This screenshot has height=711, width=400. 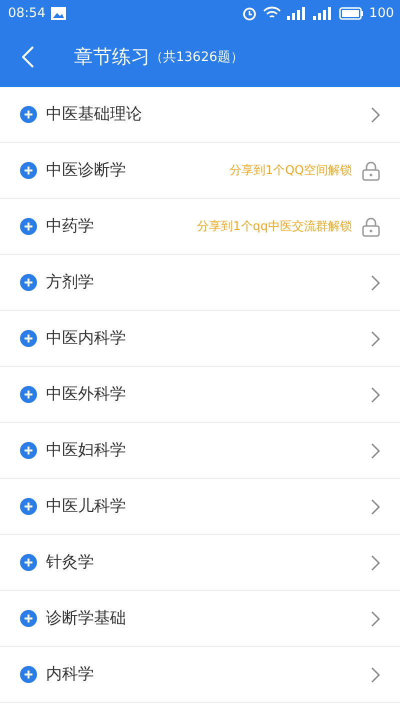 I want to click on chapter-title: 中医外科学, so click(x=86, y=394).